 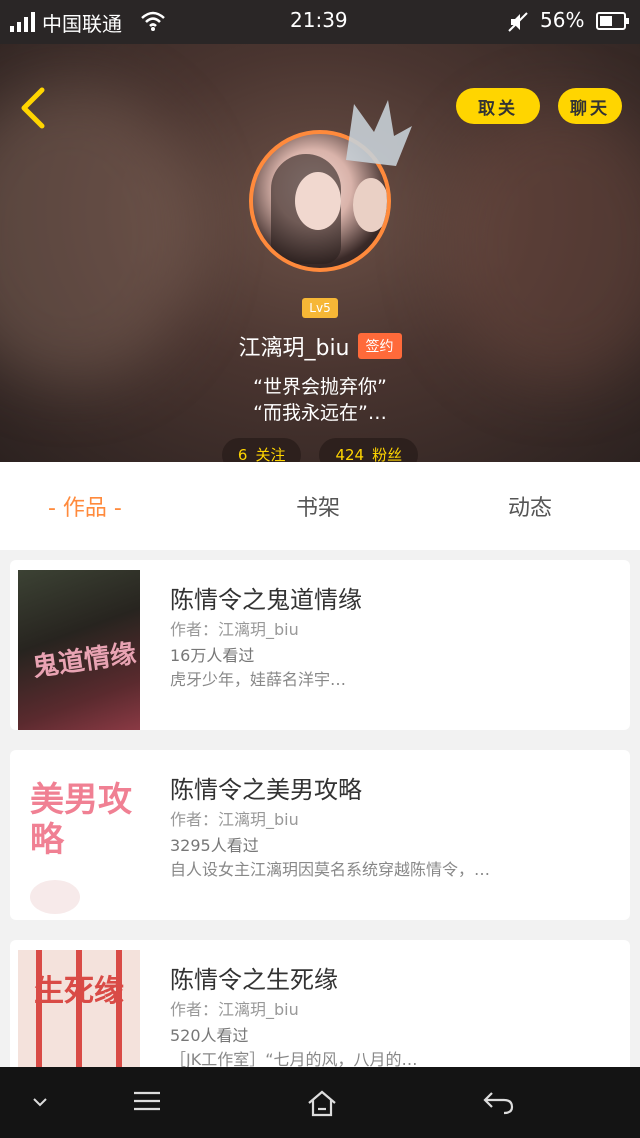 What do you see at coordinates (320, 387) in the screenshot?
I see `bio-line-1: “世界会抛弃你”` at bounding box center [320, 387].